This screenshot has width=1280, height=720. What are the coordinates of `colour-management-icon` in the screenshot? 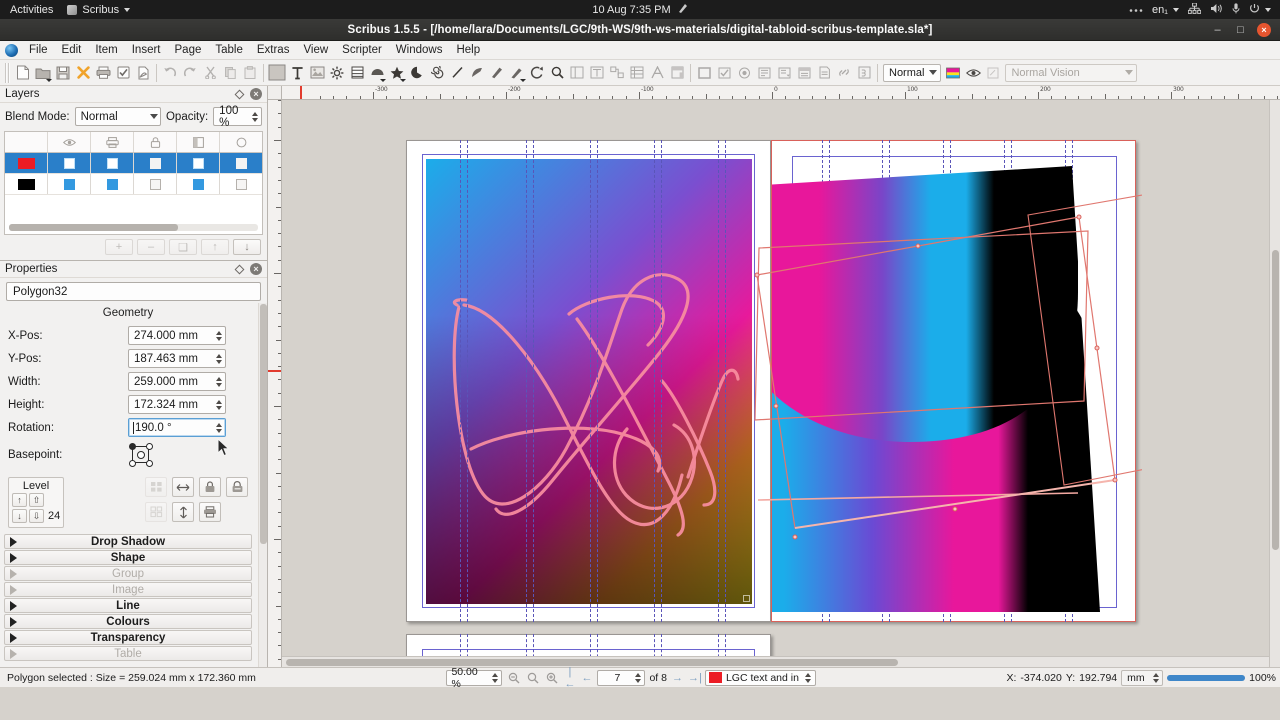 It's located at (953, 73).